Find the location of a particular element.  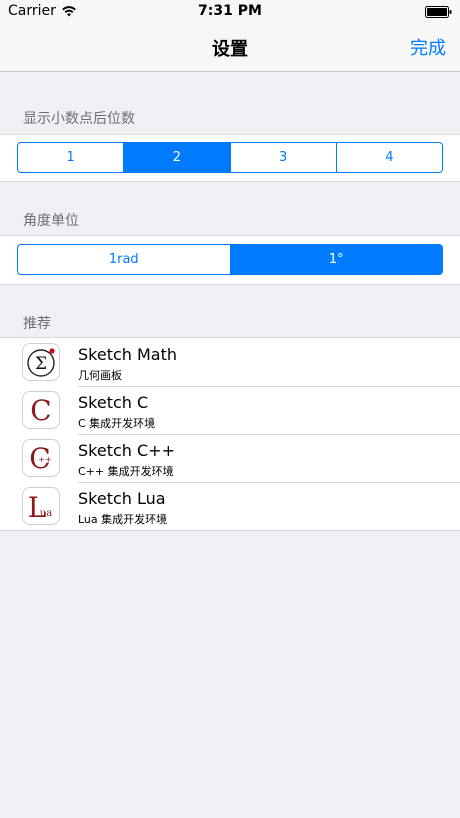

svg-text: C is located at coordinates (40, 410).